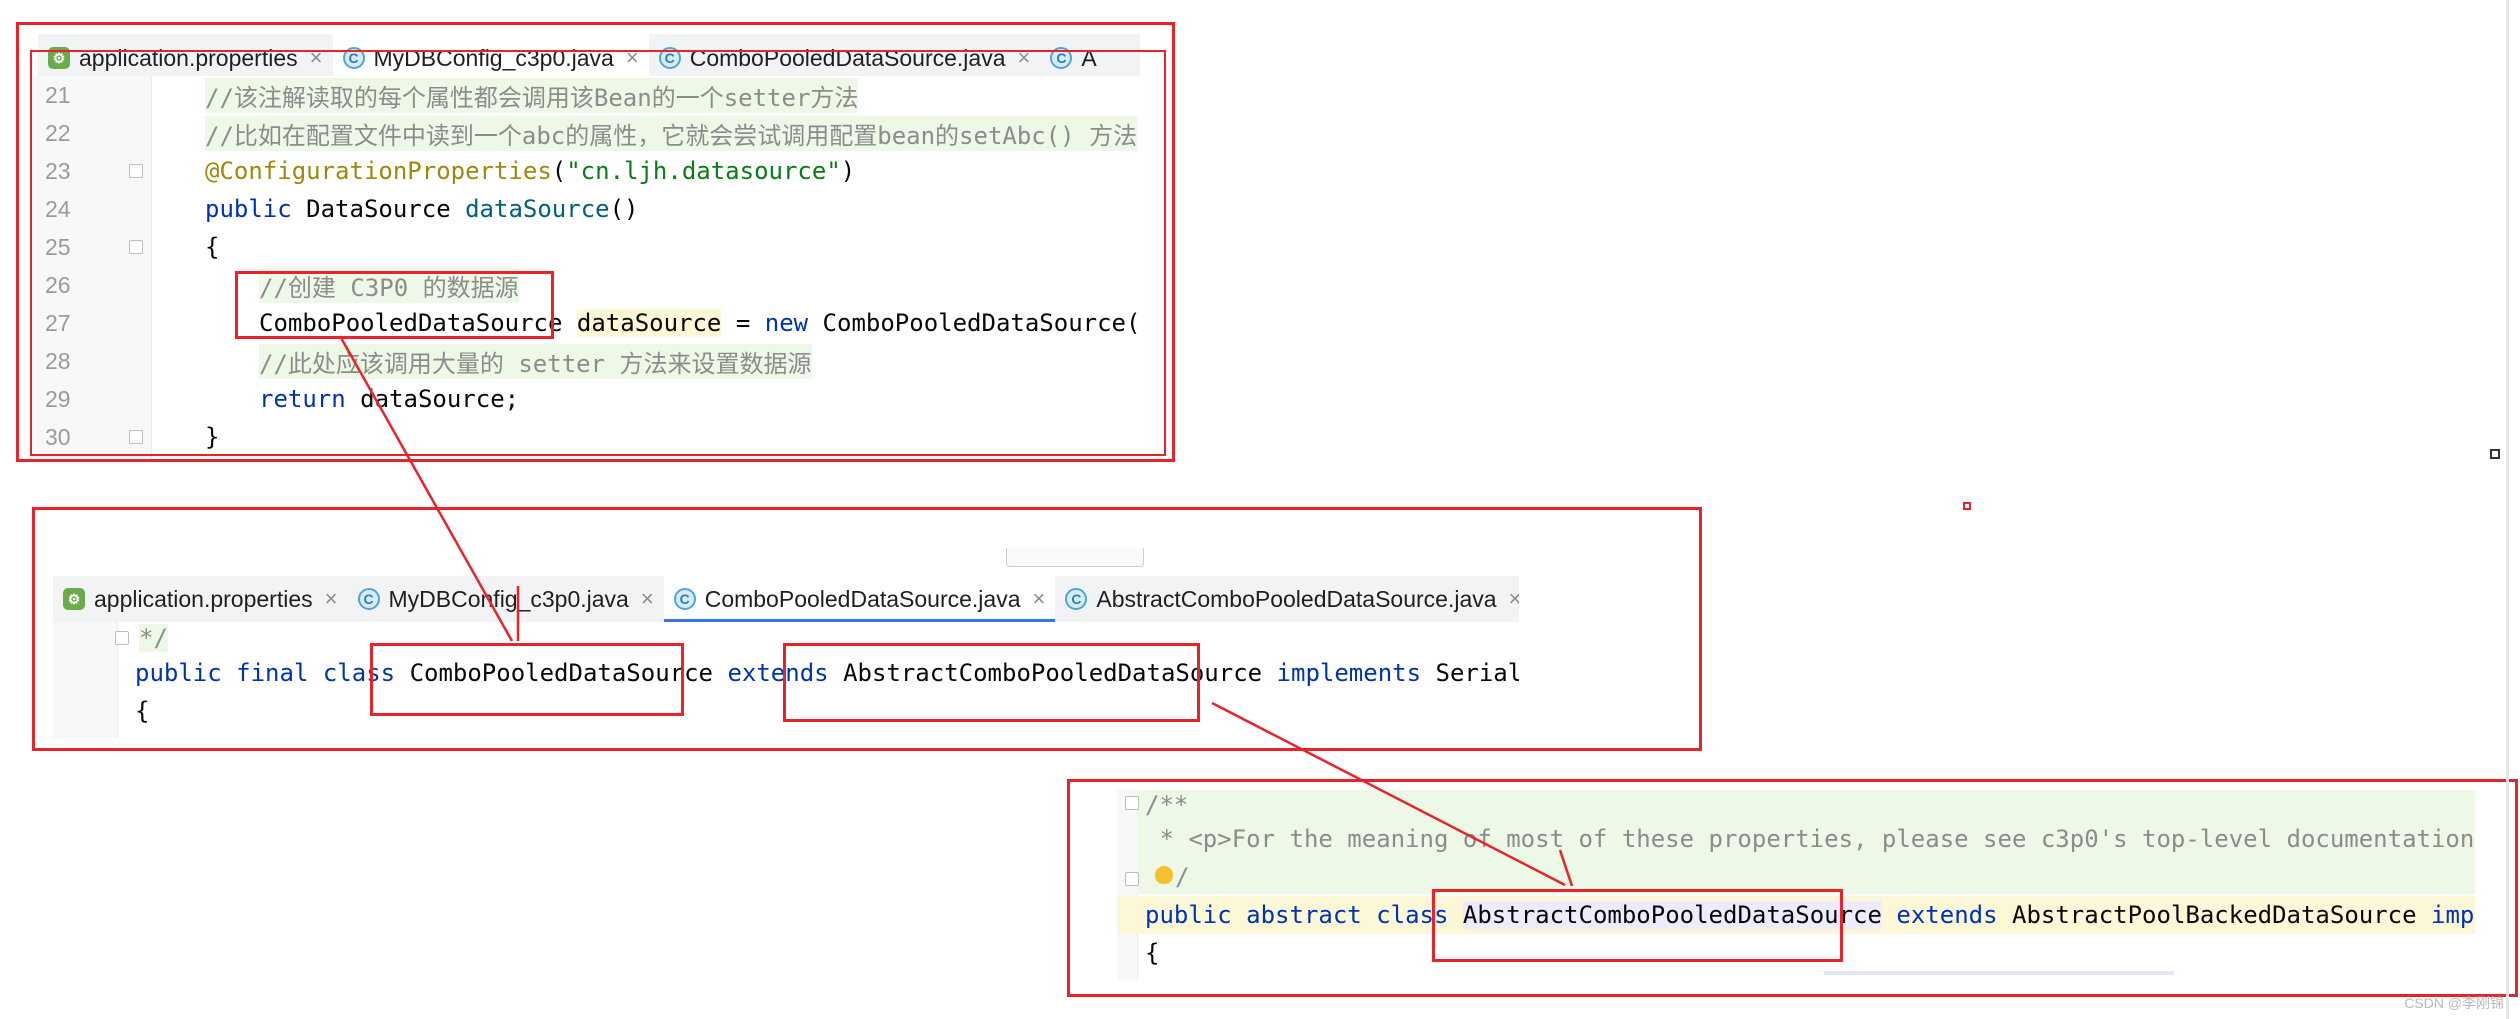  What do you see at coordinates (2454, 1003) in the screenshot?
I see `watermark: CSDN @李刚锦` at bounding box center [2454, 1003].